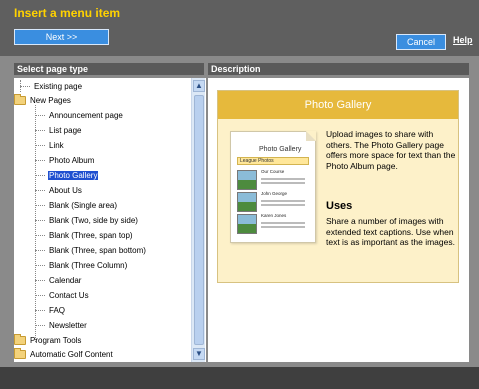 The image size is (479, 389). I want to click on preview-title: Photo Gallery, so click(280, 149).